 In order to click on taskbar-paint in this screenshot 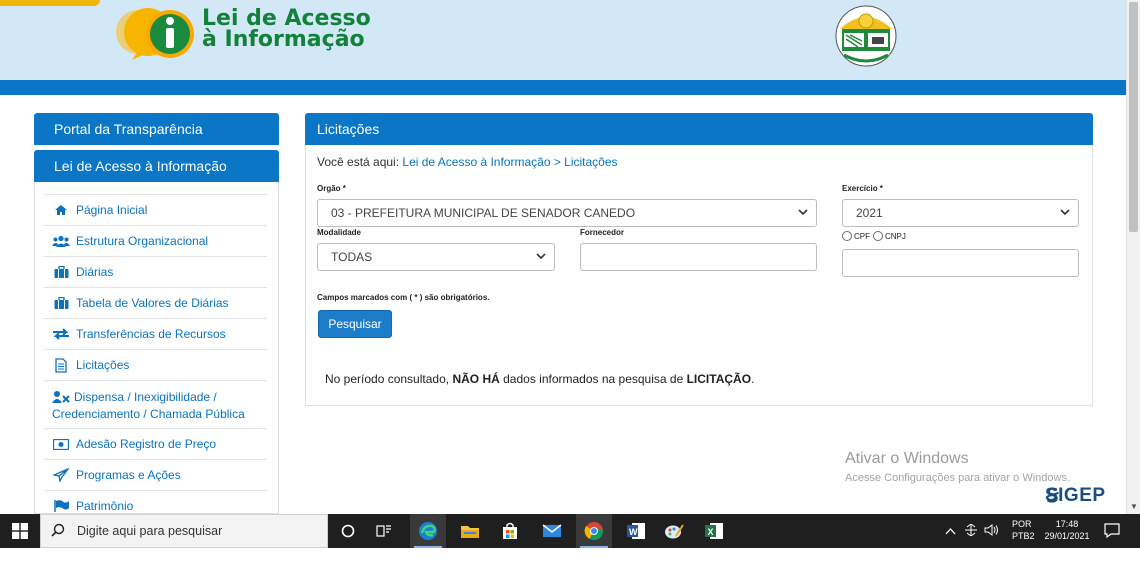, I will do `click(674, 531)`.